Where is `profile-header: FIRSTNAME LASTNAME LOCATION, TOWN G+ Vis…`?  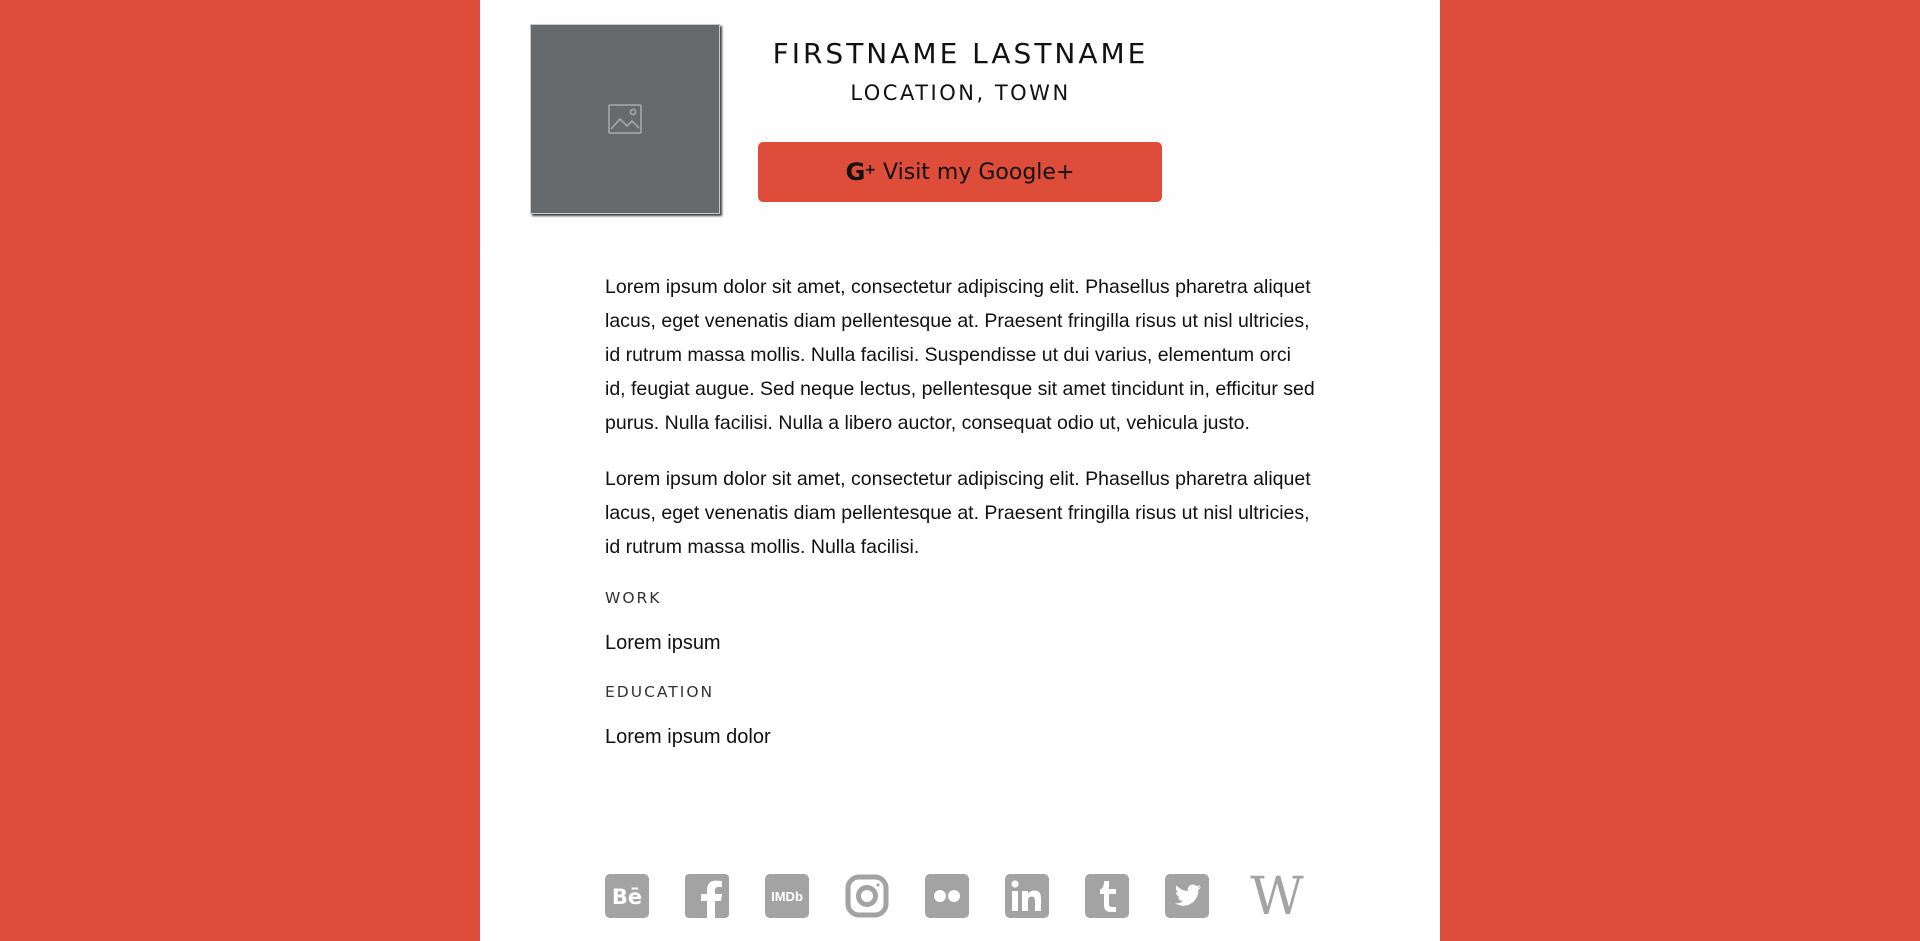
profile-header: FIRSTNAME LASTNAME LOCATION, TOWN G+ Vis… is located at coordinates (960, 125).